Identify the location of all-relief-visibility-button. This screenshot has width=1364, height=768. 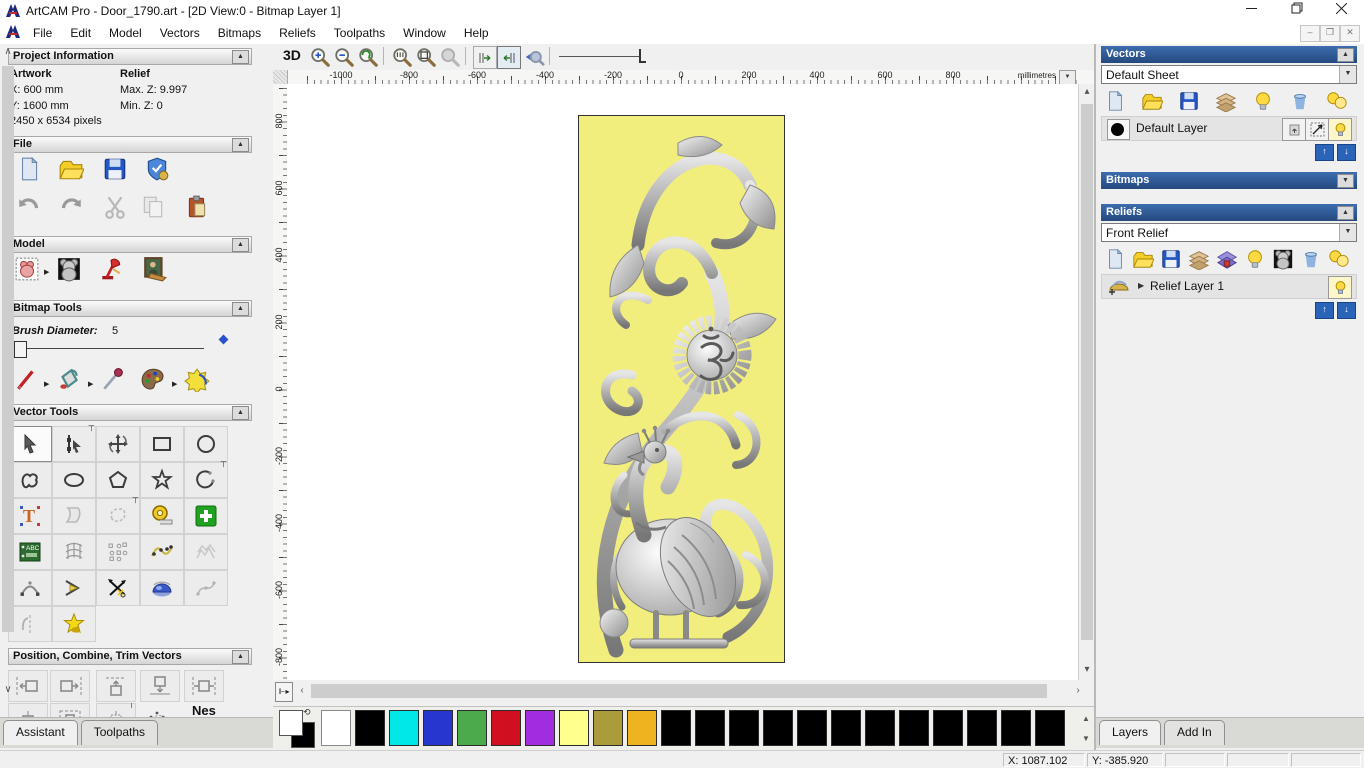
(1341, 260).